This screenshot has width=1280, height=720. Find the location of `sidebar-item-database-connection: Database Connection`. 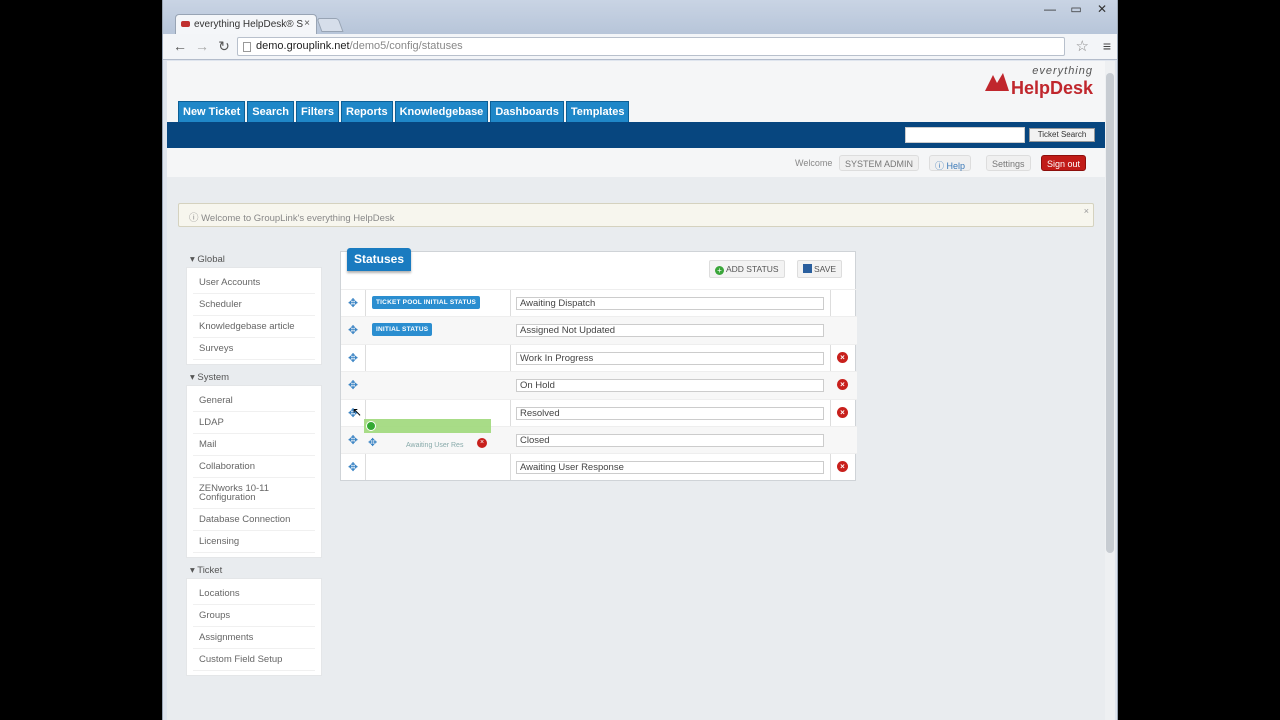

sidebar-item-database-connection: Database Connection is located at coordinates (254, 520).